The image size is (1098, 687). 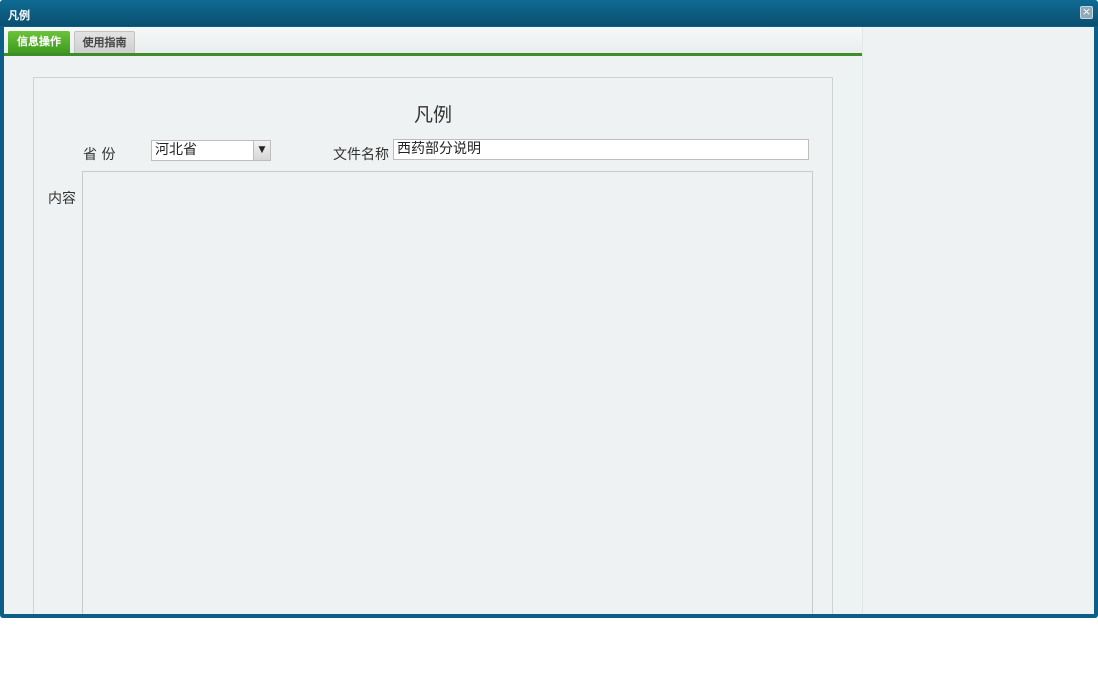 I want to click on province-select-value: 河北省, so click(x=176, y=150).